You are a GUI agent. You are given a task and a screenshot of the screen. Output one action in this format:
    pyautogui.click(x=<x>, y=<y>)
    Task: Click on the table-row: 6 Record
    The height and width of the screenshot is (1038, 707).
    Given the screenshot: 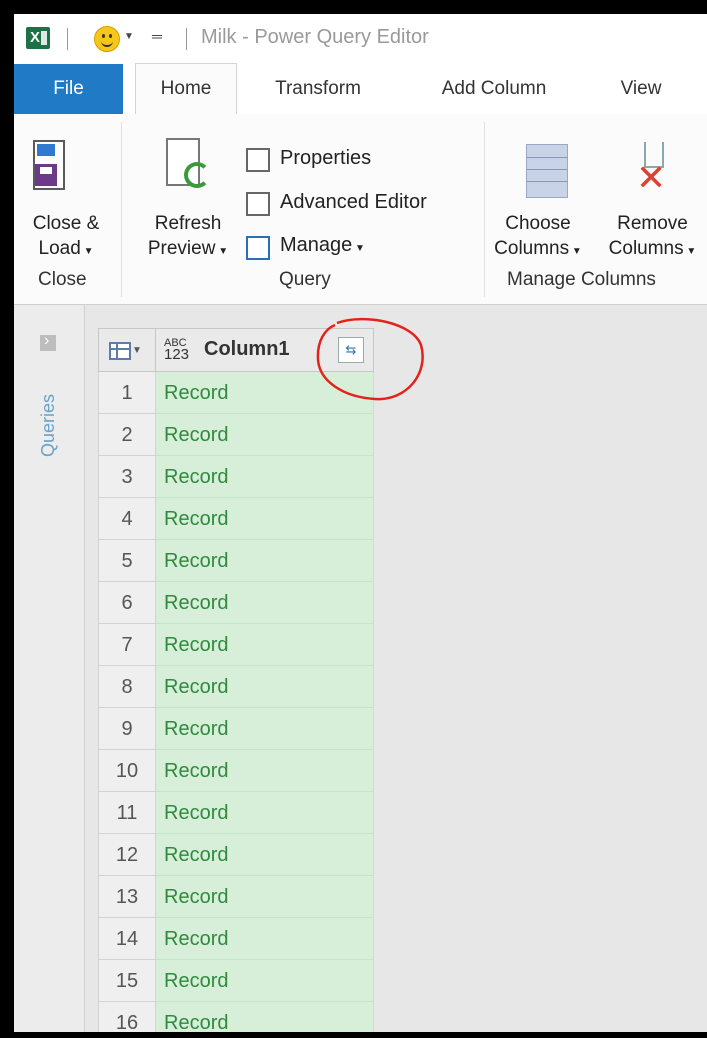 What is the action you would take?
    pyautogui.click(x=236, y=603)
    